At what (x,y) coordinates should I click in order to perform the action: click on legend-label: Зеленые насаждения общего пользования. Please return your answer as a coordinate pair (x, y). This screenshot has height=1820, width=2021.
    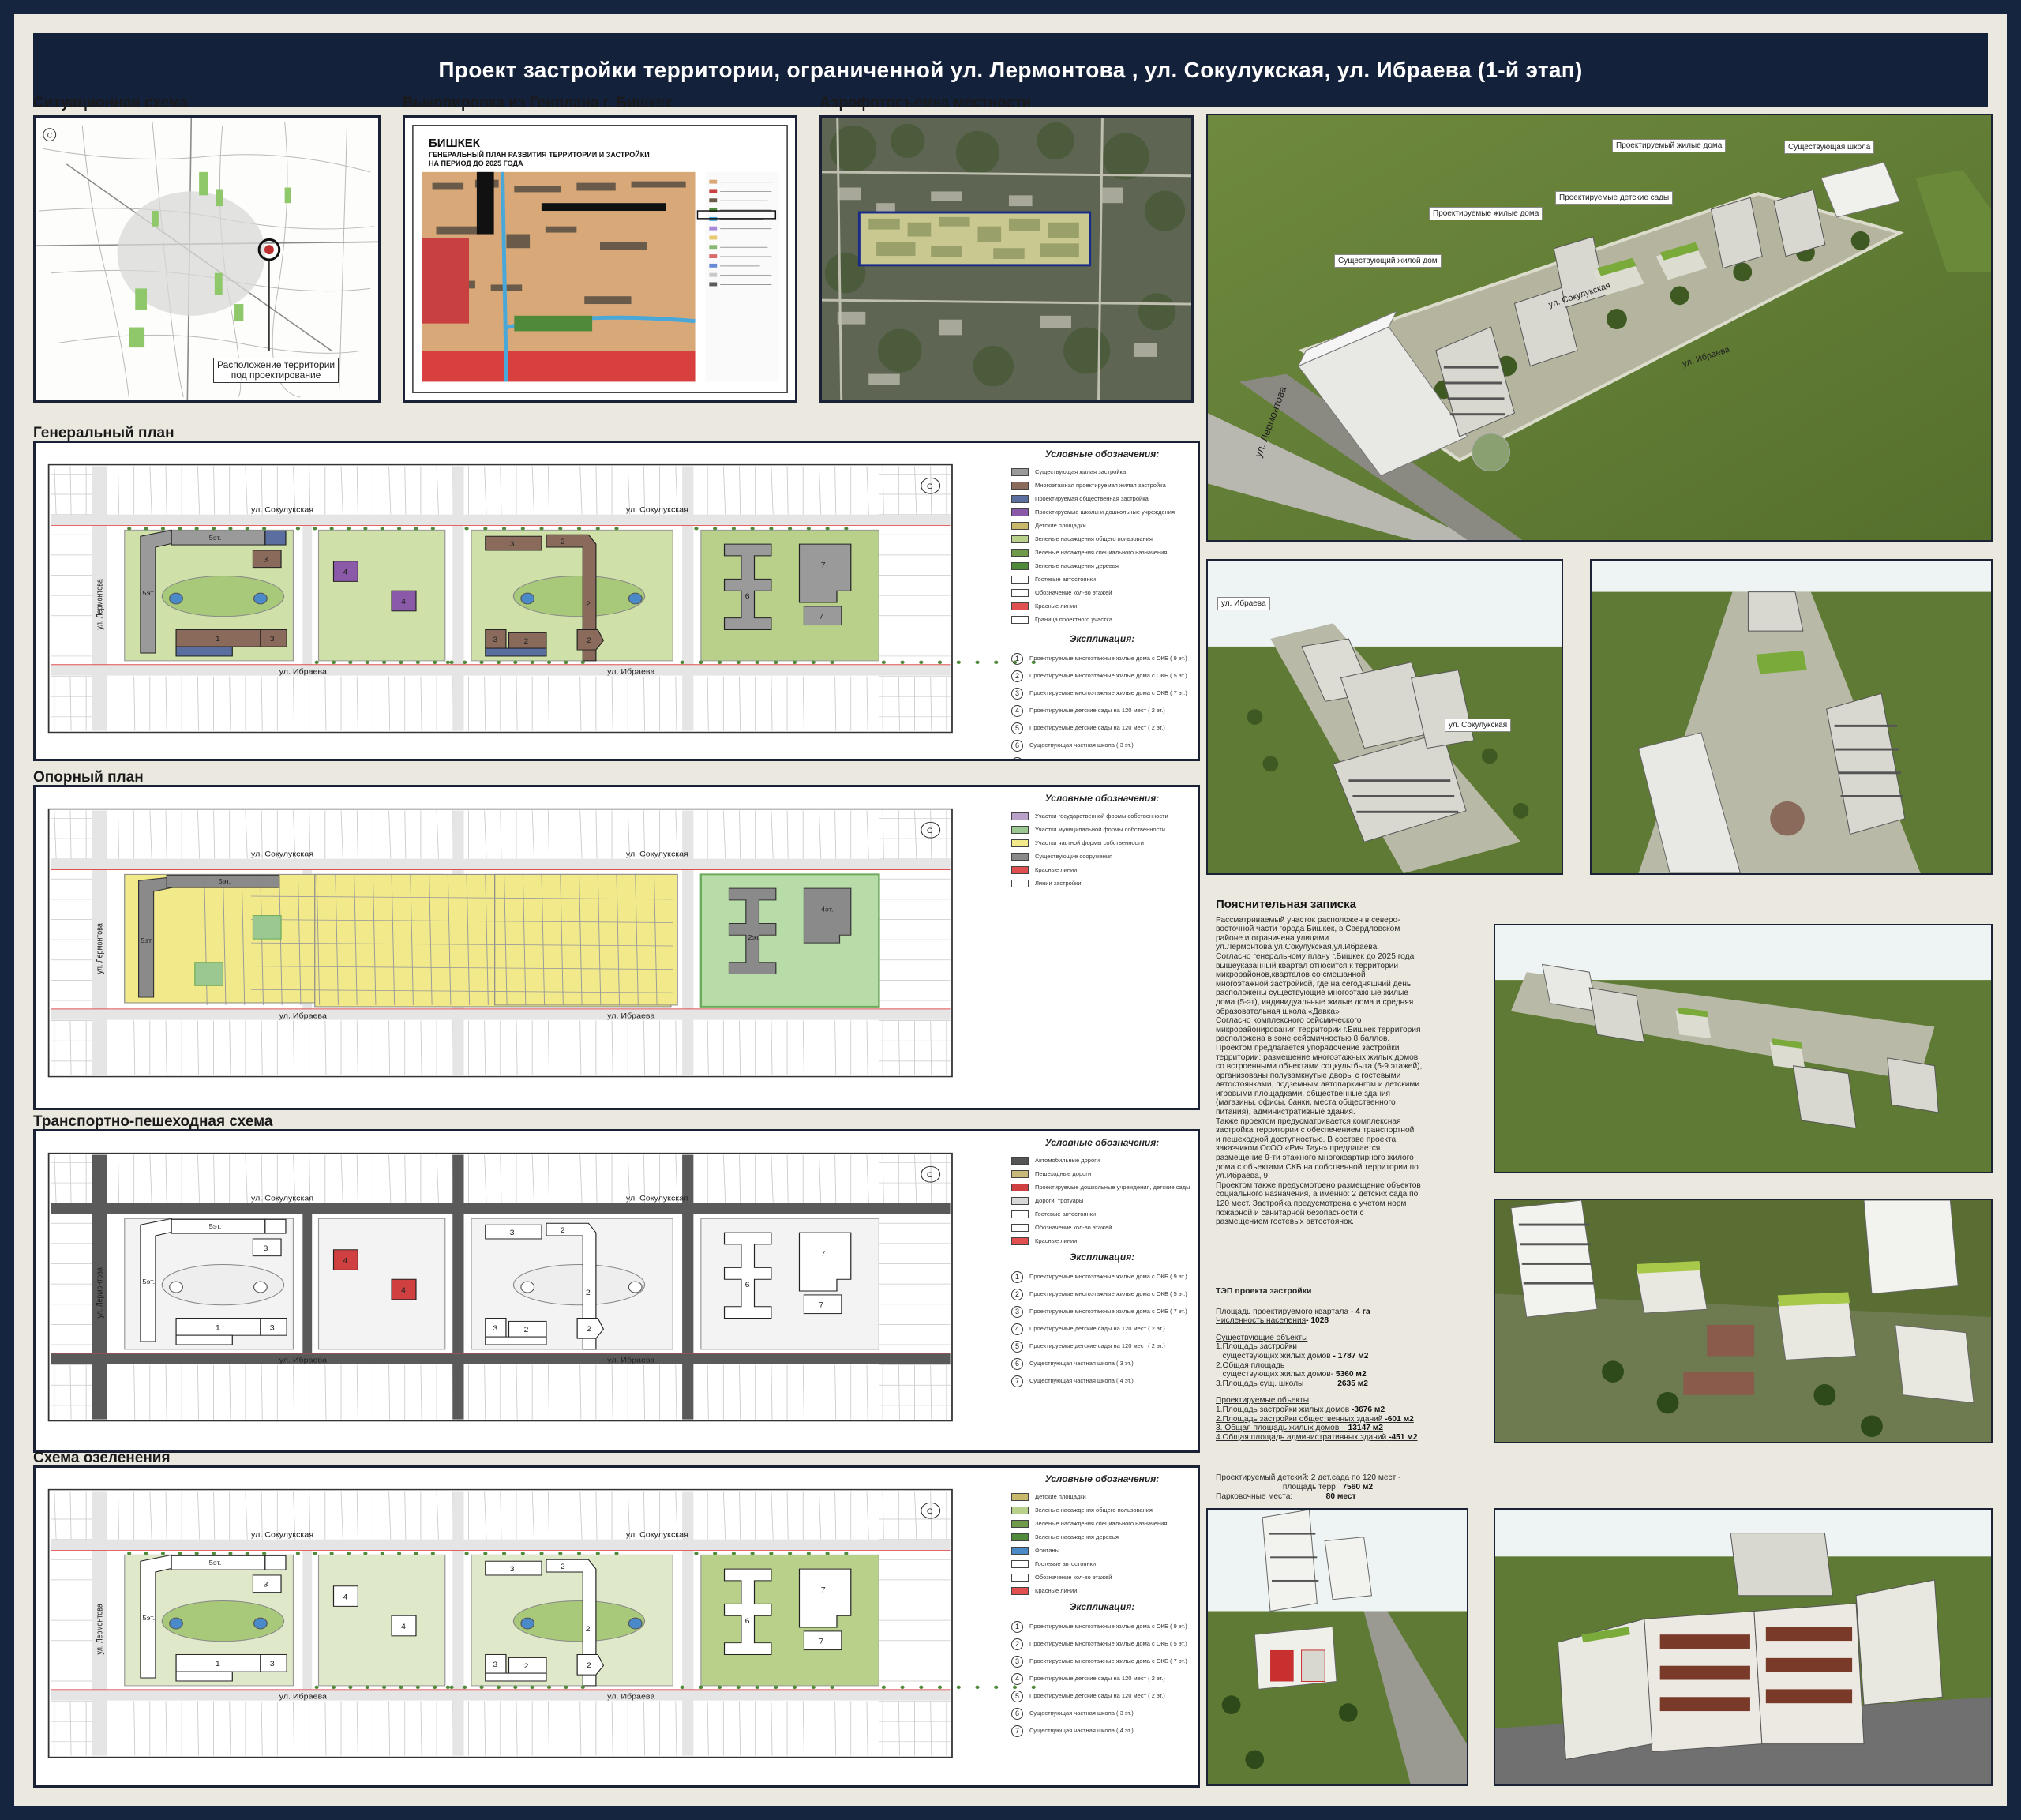
    Looking at the image, I should click on (1094, 1510).